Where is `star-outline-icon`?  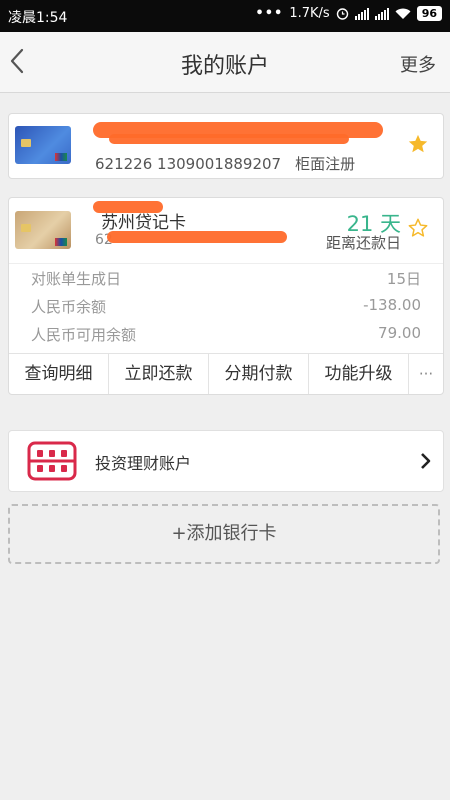 star-outline-icon is located at coordinates (418, 228).